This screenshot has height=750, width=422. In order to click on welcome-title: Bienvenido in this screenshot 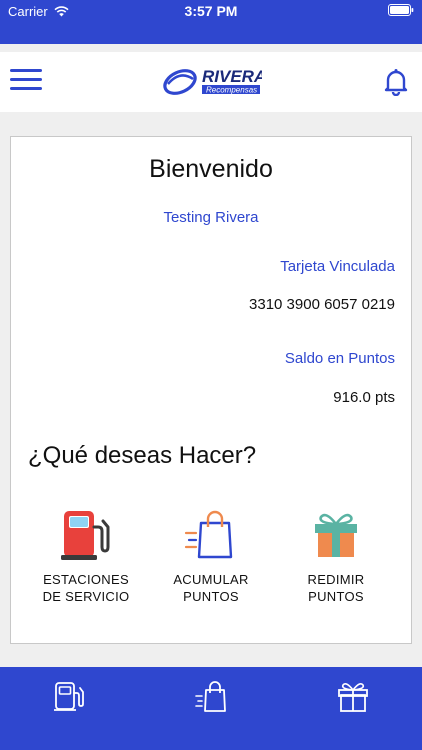, I will do `click(211, 169)`.